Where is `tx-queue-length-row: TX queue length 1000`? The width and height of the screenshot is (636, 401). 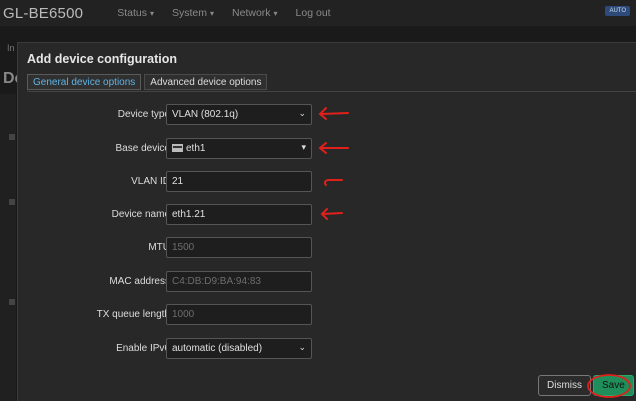 tx-queue-length-row: TX queue length 1000 is located at coordinates (178, 315).